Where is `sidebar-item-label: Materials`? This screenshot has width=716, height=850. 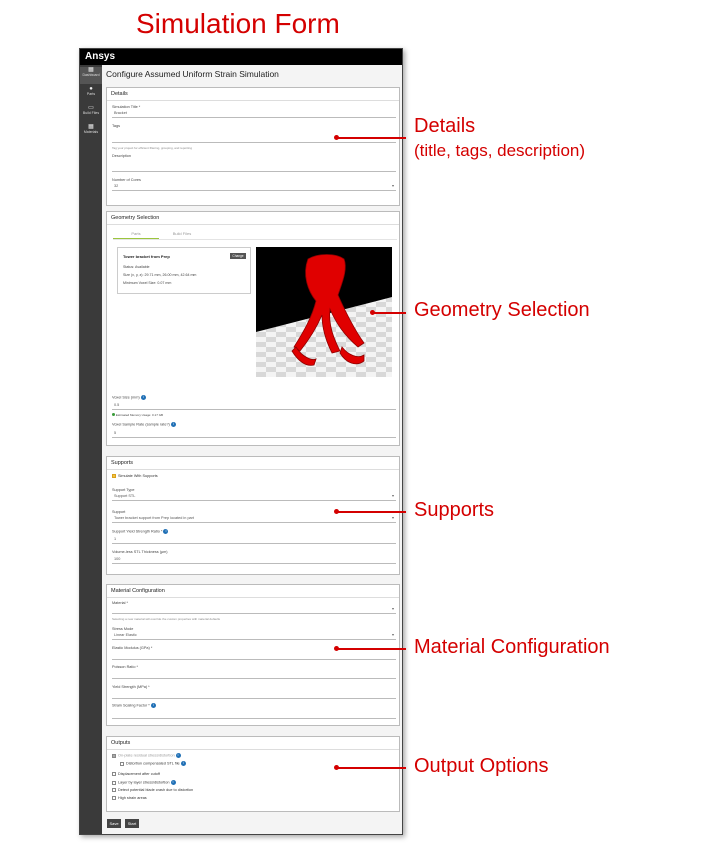
sidebar-item-label: Materials is located at coordinates (91, 132).